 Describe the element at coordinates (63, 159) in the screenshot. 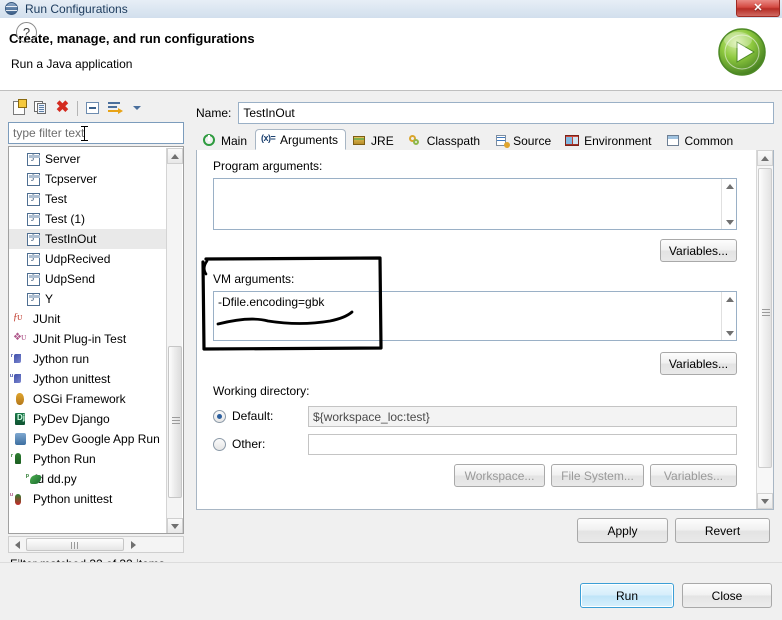

I see `tree-item-label: Server` at that location.